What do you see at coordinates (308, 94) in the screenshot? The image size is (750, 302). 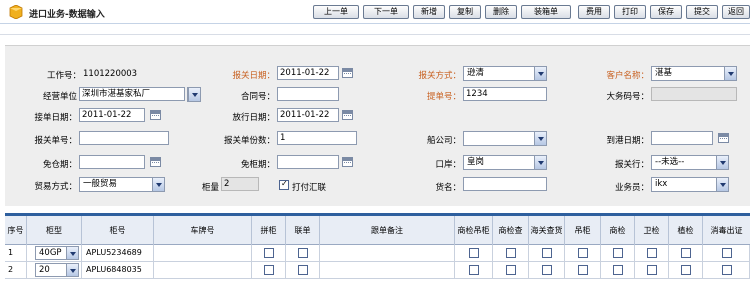 I see `contract-field` at bounding box center [308, 94].